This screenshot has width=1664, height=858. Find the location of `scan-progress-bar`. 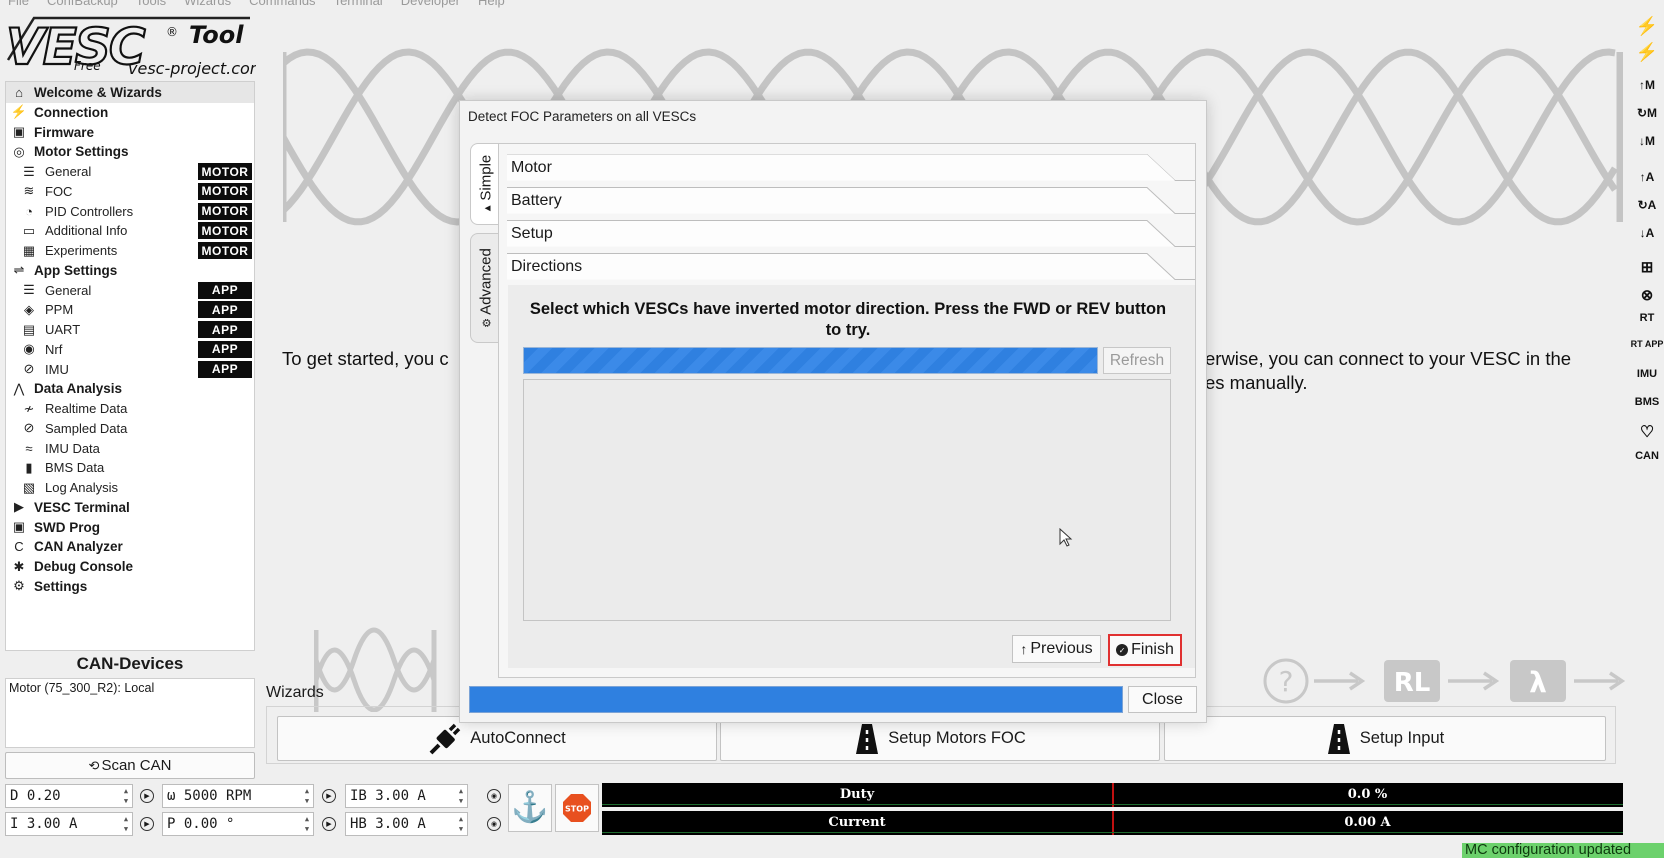

scan-progress-bar is located at coordinates (810, 360).